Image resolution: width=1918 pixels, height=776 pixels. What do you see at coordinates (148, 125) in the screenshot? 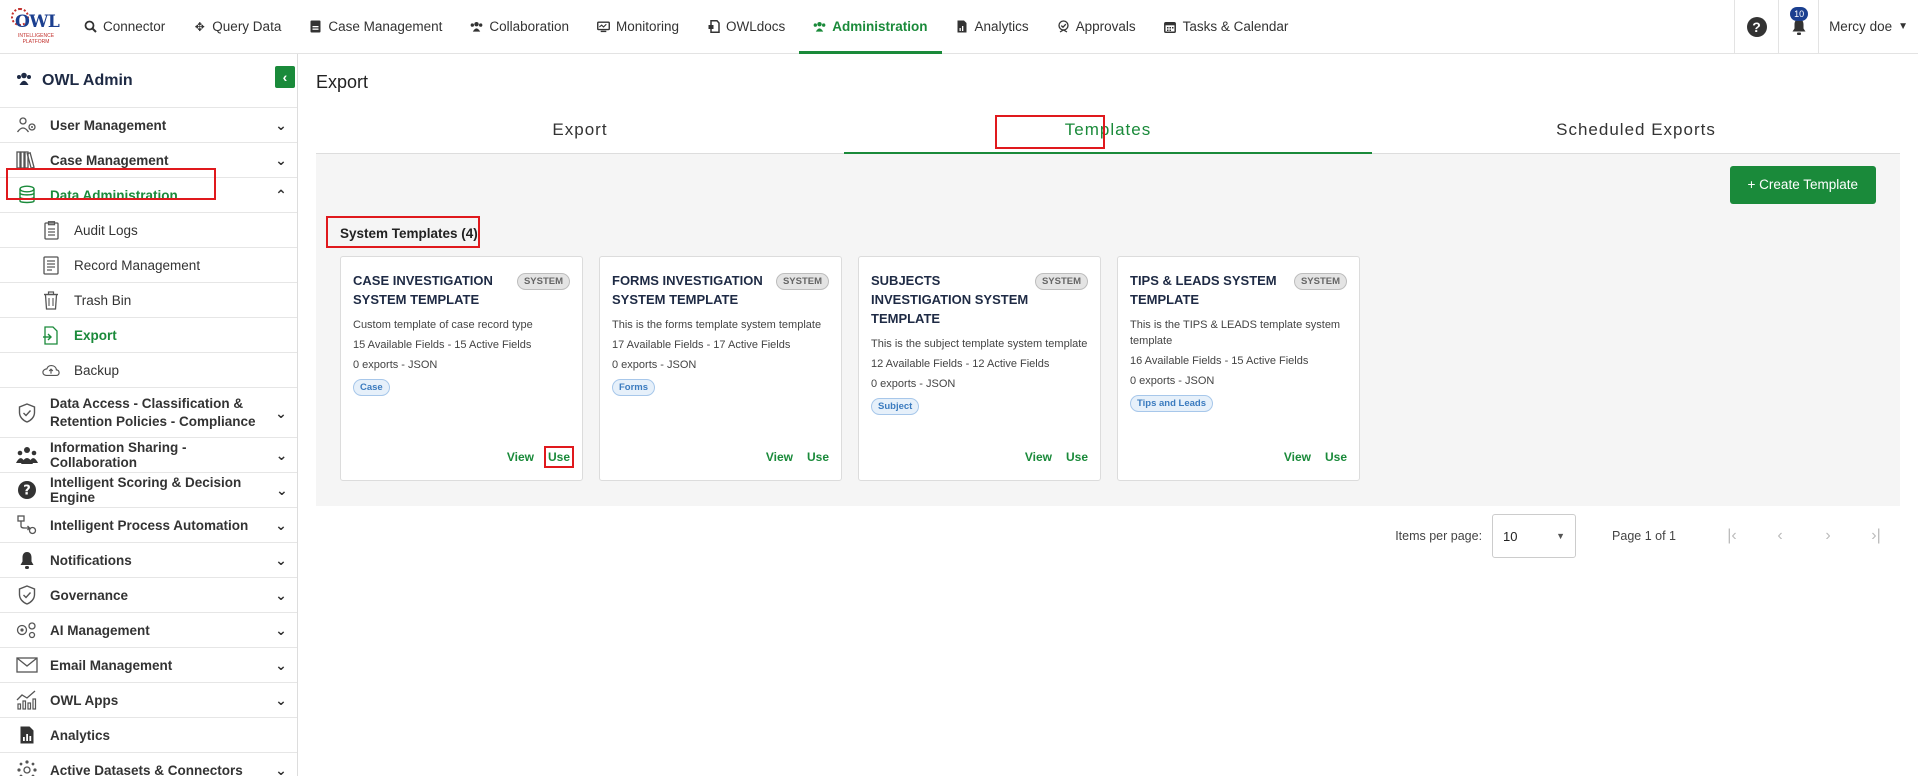
I see `sidebar-item-user-management: User Management ⌄` at bounding box center [148, 125].